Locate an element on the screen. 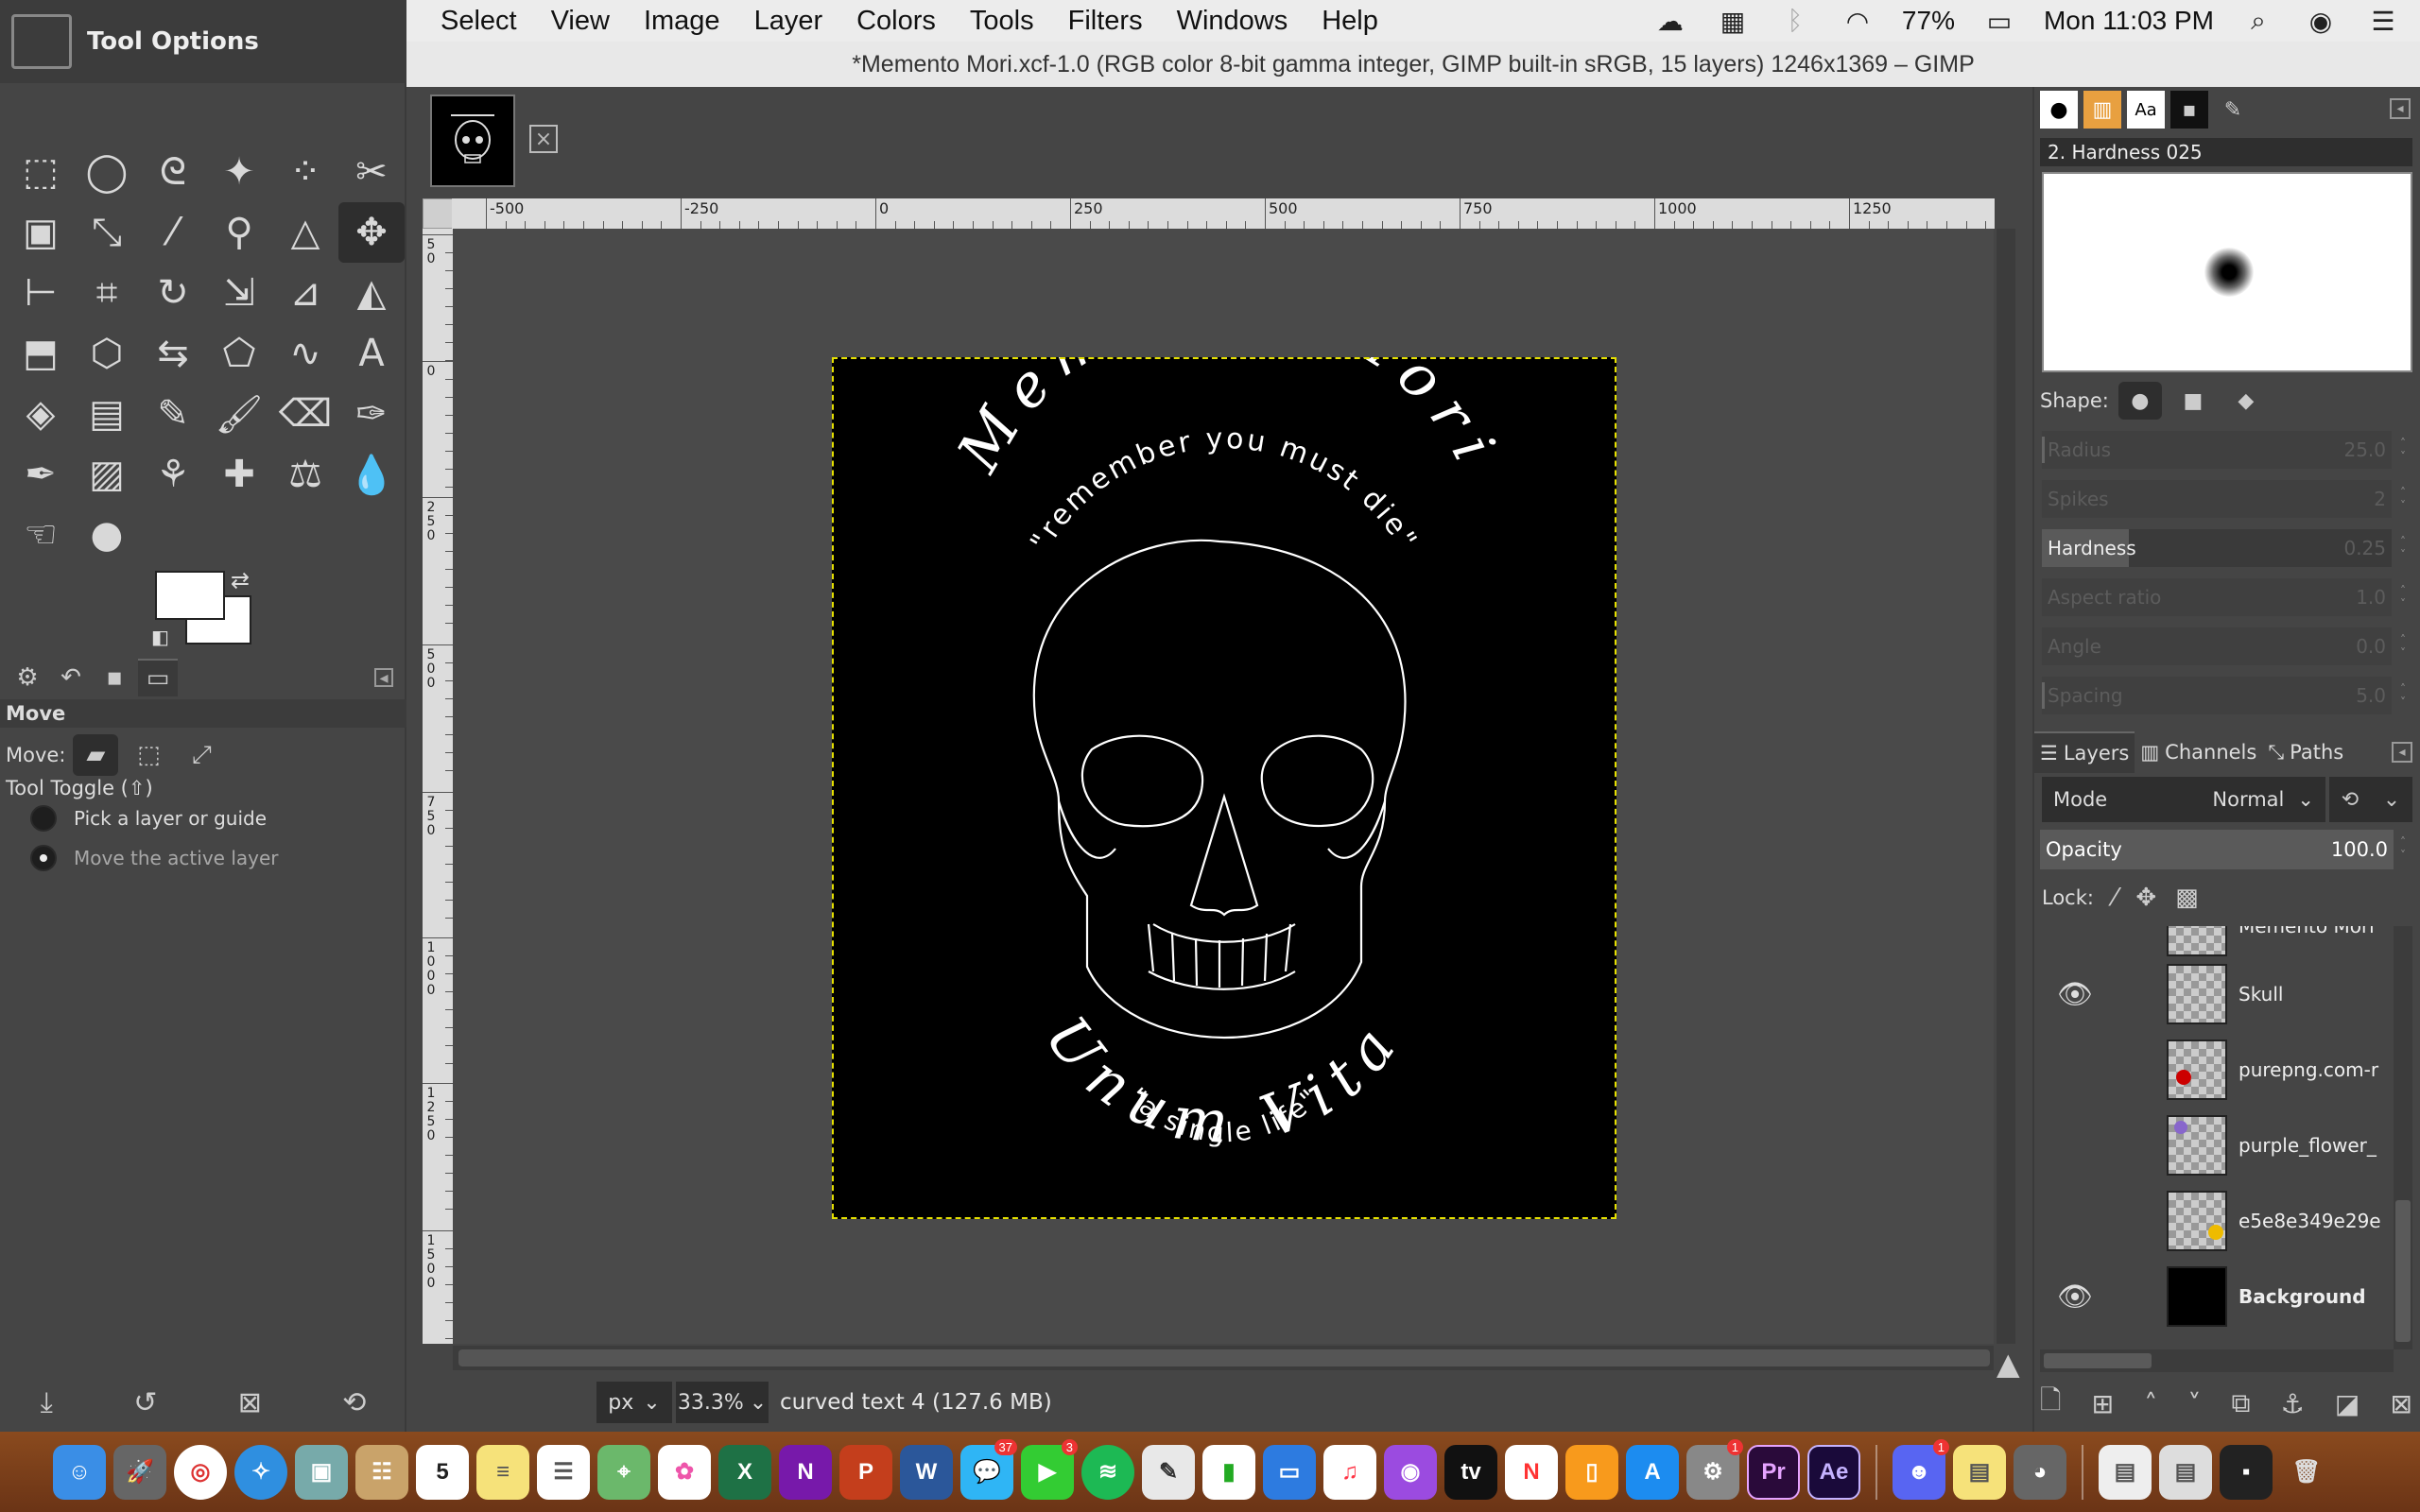  tool-options-tab-icon: ⚙ is located at coordinates (28, 677).